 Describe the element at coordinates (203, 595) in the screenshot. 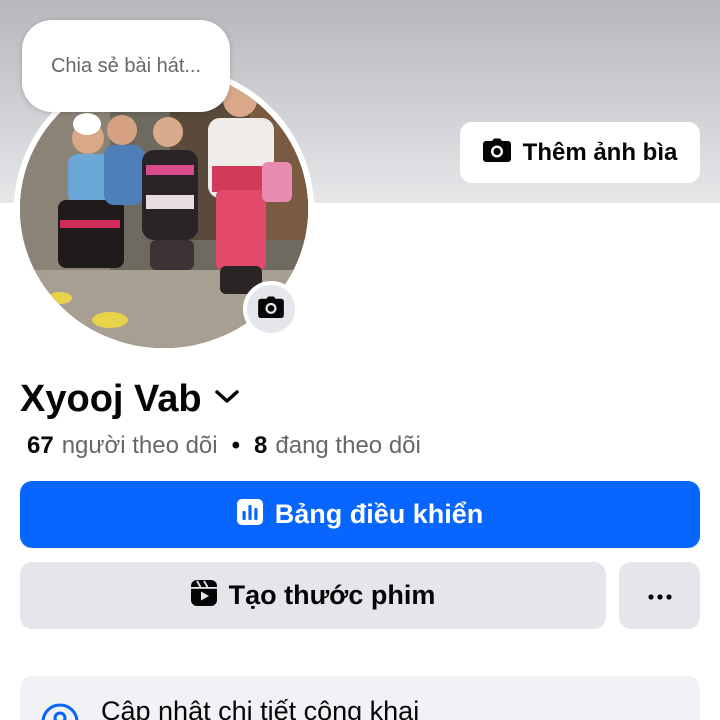

I see `clapperboard-icon` at that location.